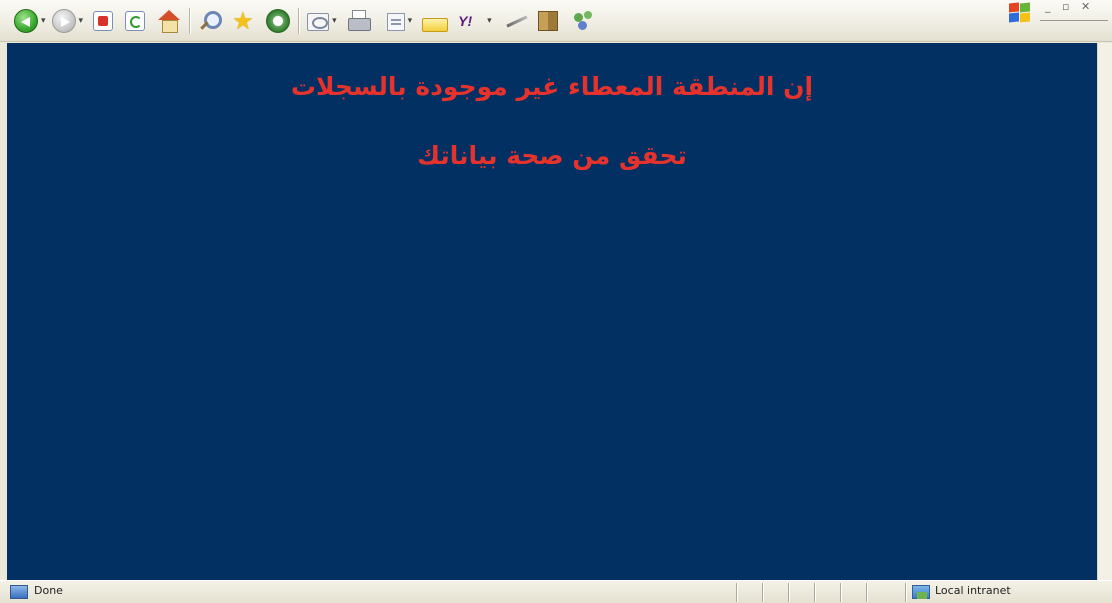  I want to click on stop-button, so click(103, 21).